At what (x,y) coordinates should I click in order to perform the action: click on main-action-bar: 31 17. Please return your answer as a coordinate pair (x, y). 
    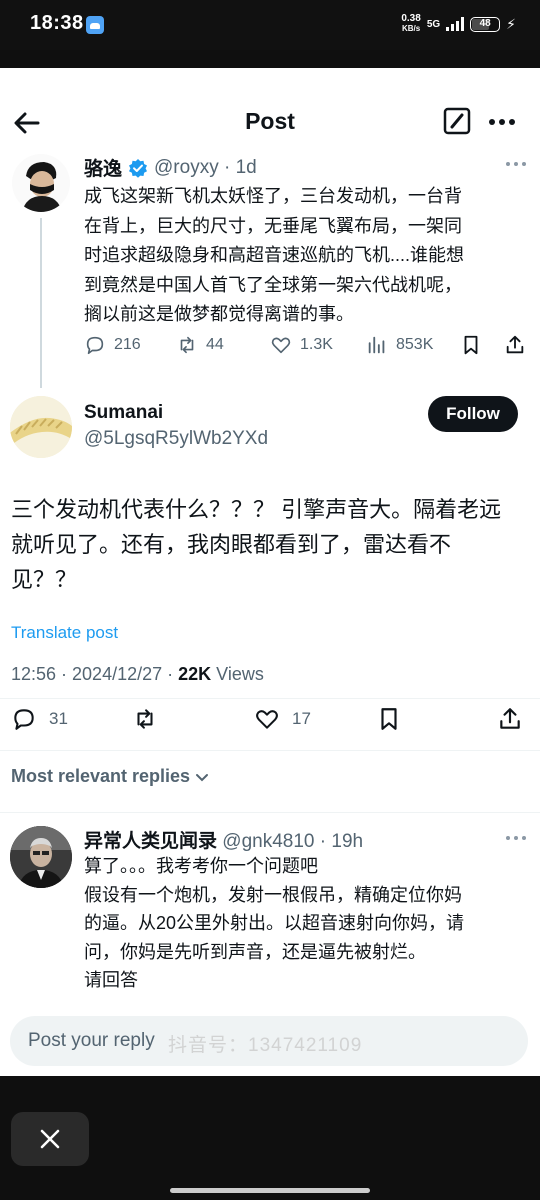
    Looking at the image, I should click on (270, 722).